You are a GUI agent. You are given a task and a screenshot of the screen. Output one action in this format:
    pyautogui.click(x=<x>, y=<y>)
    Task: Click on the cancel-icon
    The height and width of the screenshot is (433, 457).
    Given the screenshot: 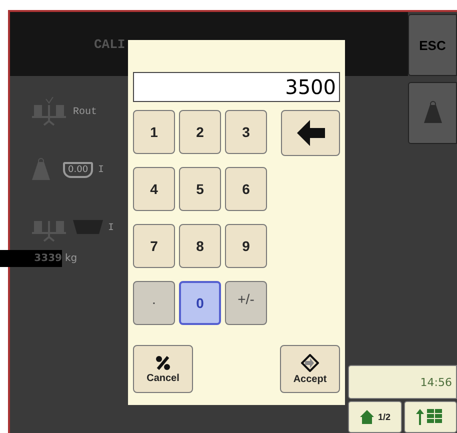 What is the action you would take?
    pyautogui.click(x=163, y=362)
    